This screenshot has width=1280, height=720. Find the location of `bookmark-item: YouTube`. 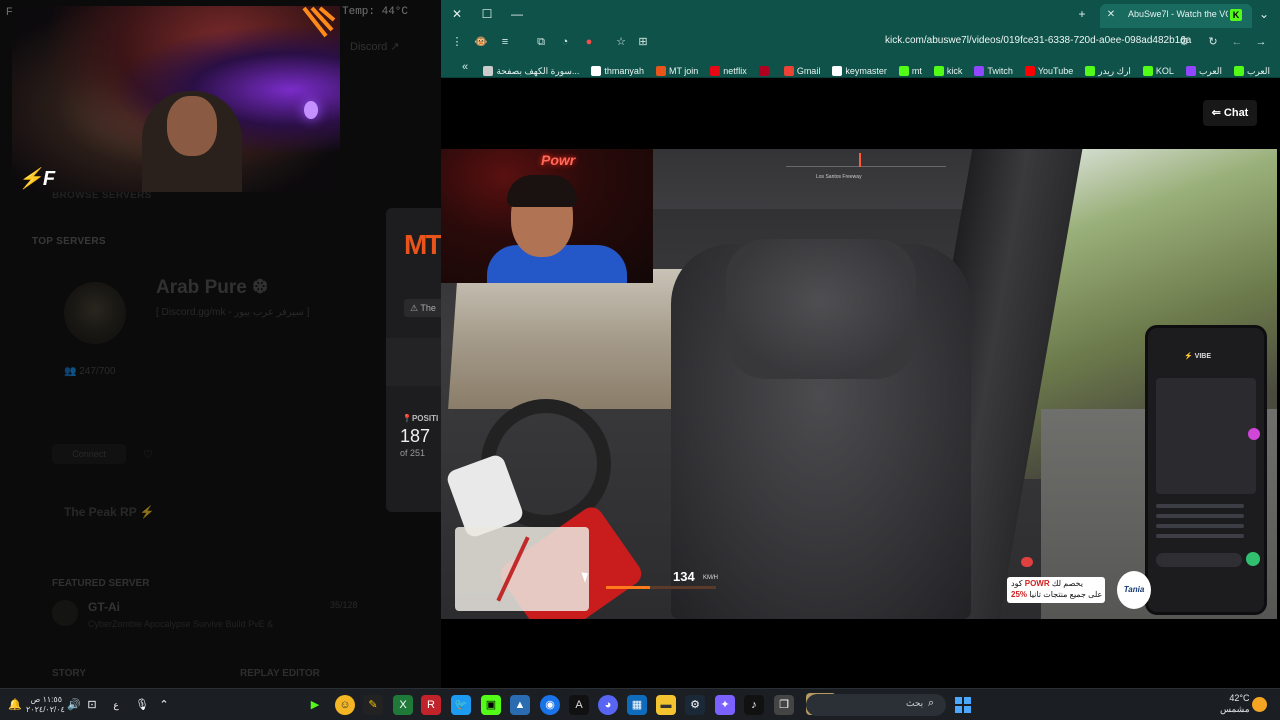

bookmark-item: YouTube is located at coordinates (1048, 71).